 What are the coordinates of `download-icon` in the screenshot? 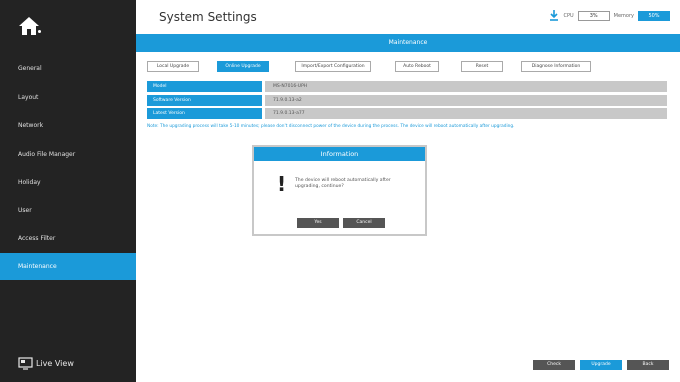 It's located at (554, 15).